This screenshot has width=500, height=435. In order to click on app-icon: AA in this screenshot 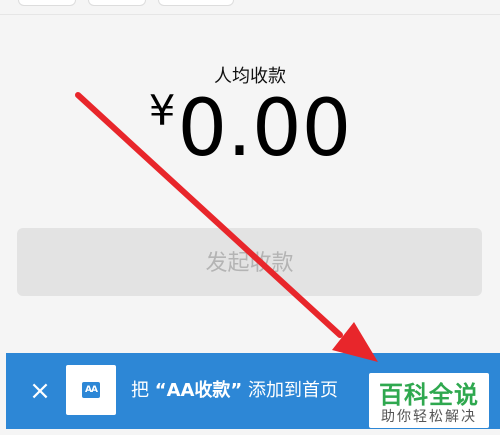, I will do `click(91, 390)`.